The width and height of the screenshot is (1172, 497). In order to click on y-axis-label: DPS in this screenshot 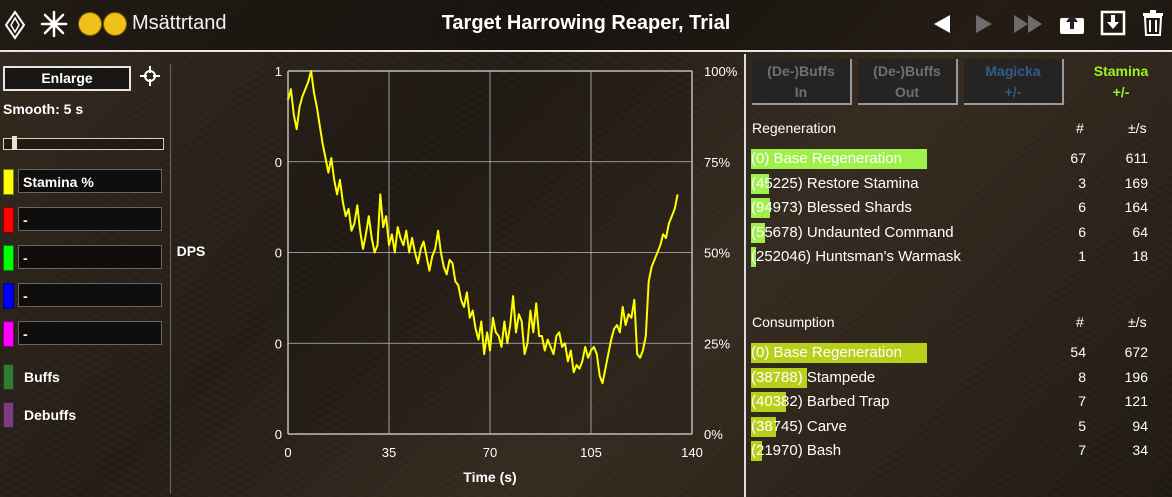, I will do `click(191, 251)`.